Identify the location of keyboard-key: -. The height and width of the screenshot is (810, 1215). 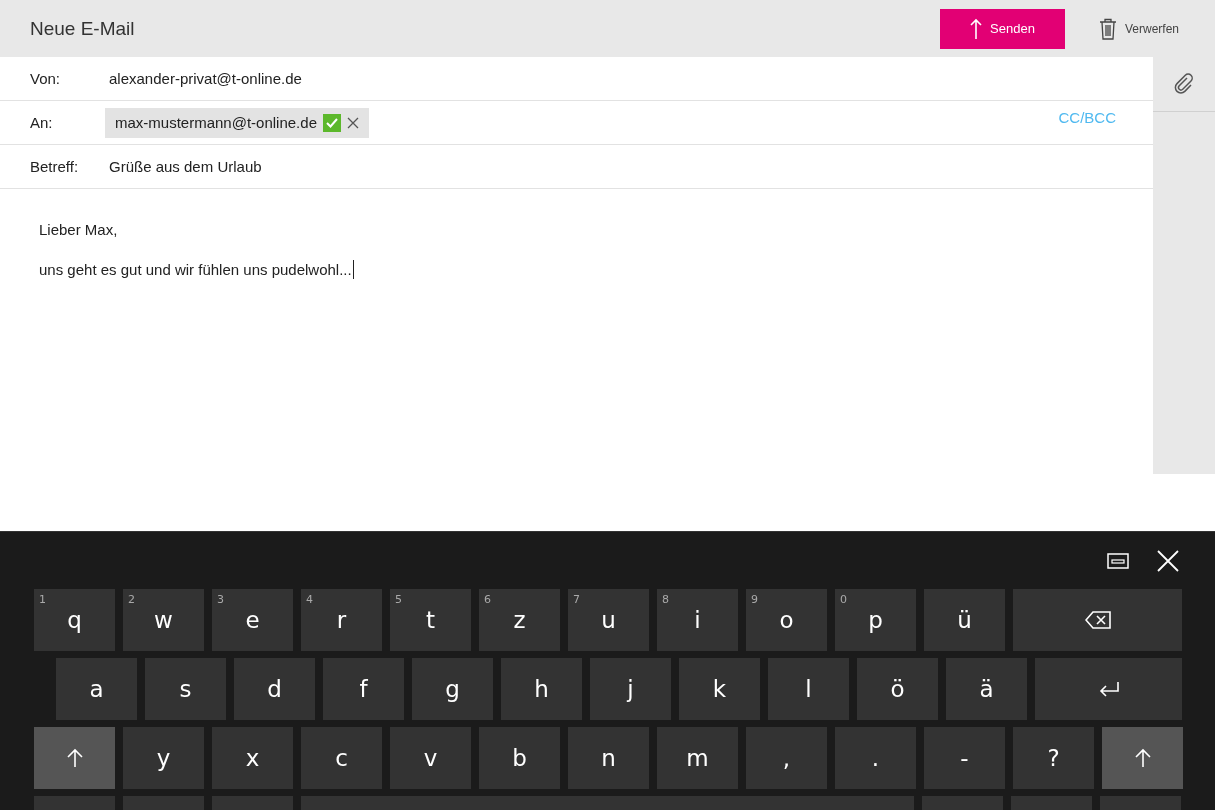
(964, 758).